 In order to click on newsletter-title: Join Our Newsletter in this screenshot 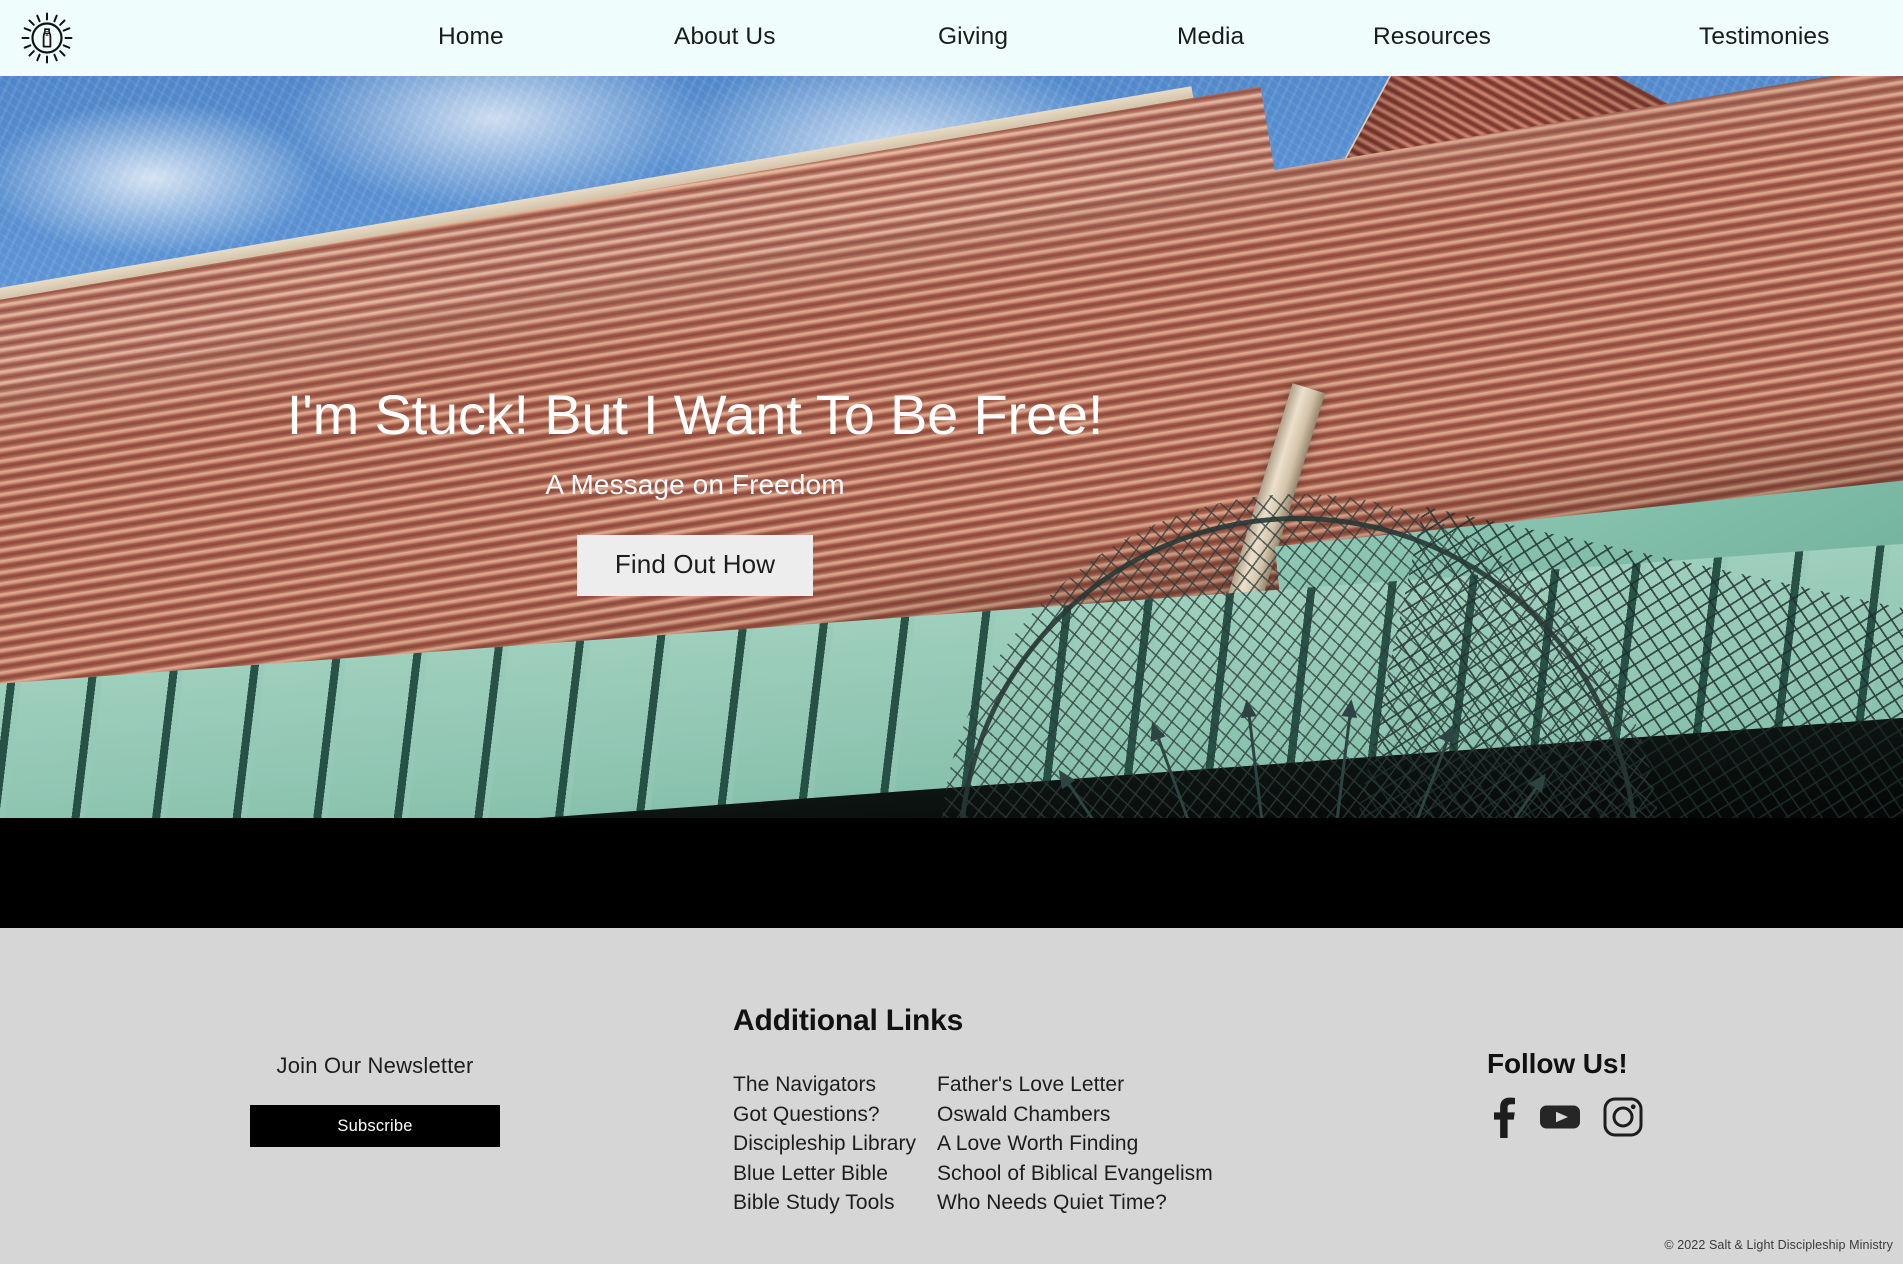, I will do `click(375, 1065)`.